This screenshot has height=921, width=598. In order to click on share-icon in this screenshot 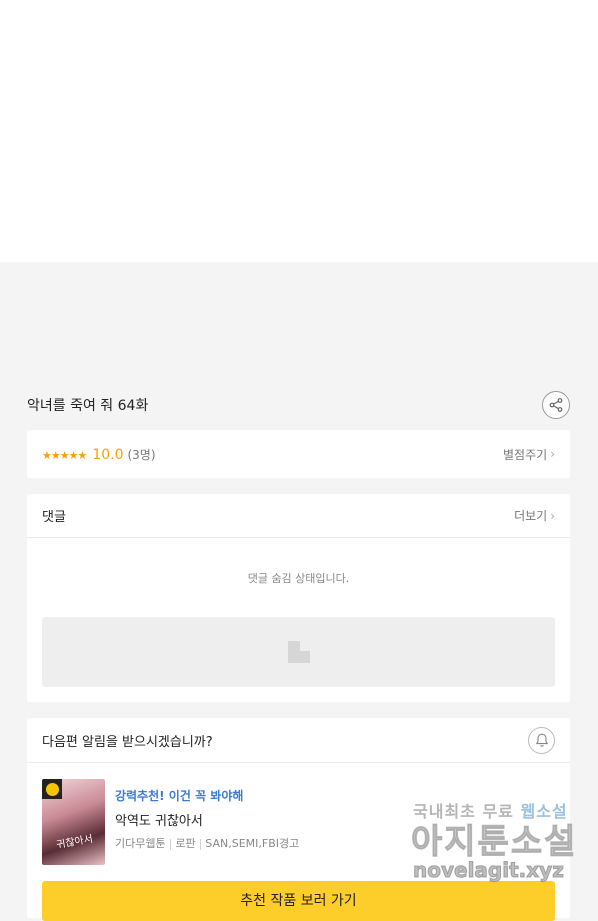, I will do `click(556, 405)`.